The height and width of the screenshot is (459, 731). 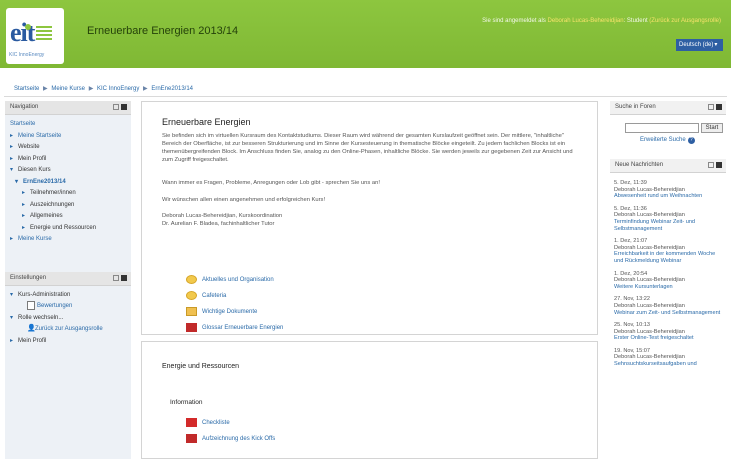 What do you see at coordinates (214, 296) in the screenshot?
I see `resource-label: Cafeteria` at bounding box center [214, 296].